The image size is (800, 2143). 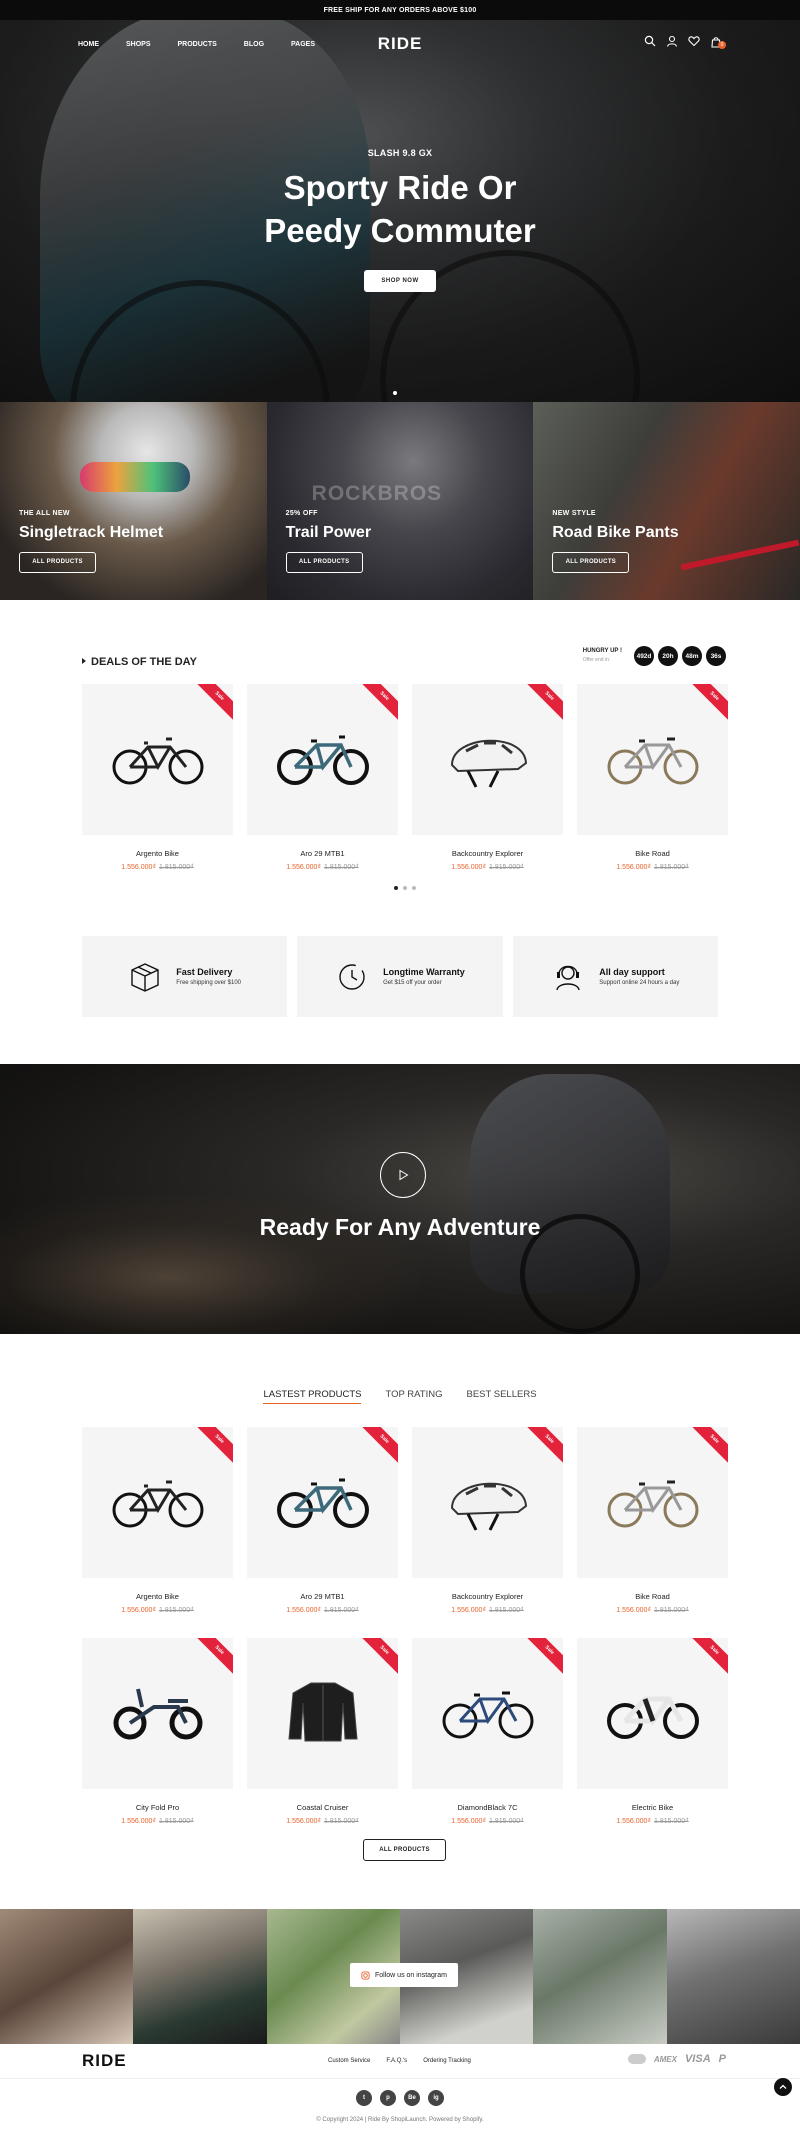 What do you see at coordinates (349, 2061) in the screenshot?
I see `footer-link-custom-service: Custom Service` at bounding box center [349, 2061].